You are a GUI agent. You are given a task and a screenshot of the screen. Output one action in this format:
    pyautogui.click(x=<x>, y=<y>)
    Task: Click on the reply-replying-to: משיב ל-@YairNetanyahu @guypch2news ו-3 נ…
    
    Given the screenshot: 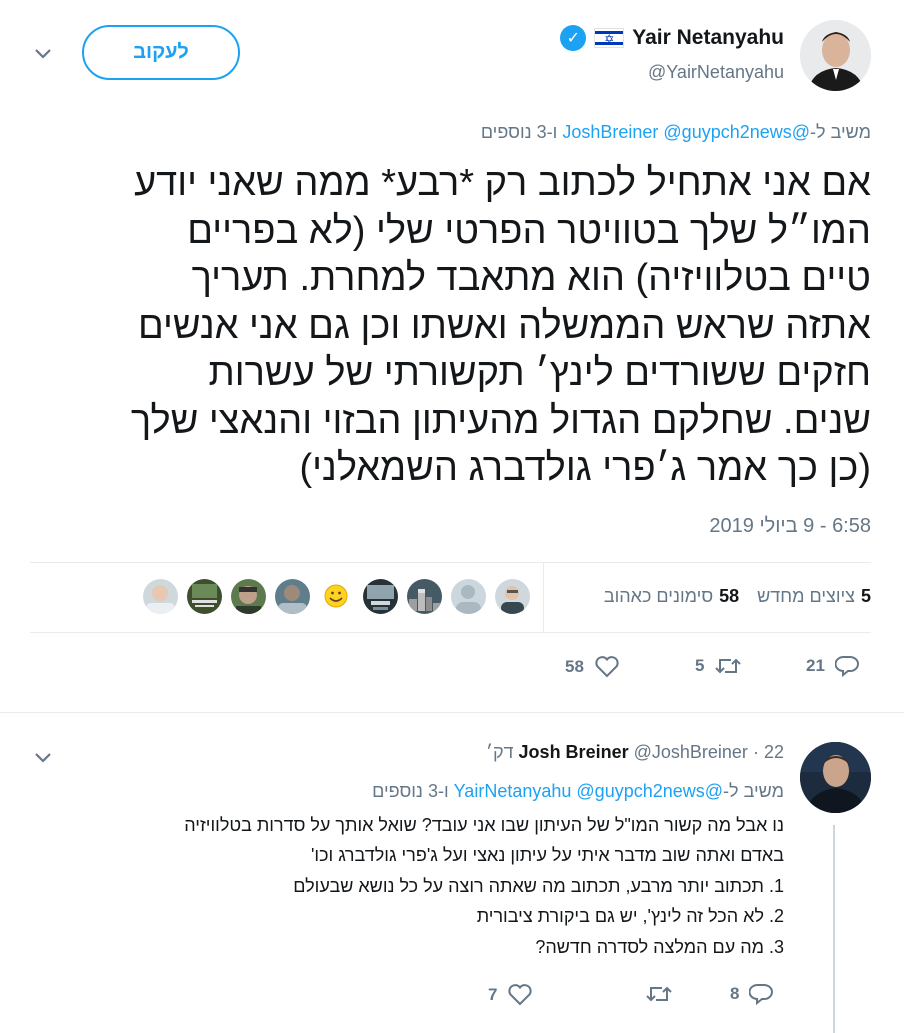 What is the action you would take?
    pyautogui.click(x=578, y=791)
    